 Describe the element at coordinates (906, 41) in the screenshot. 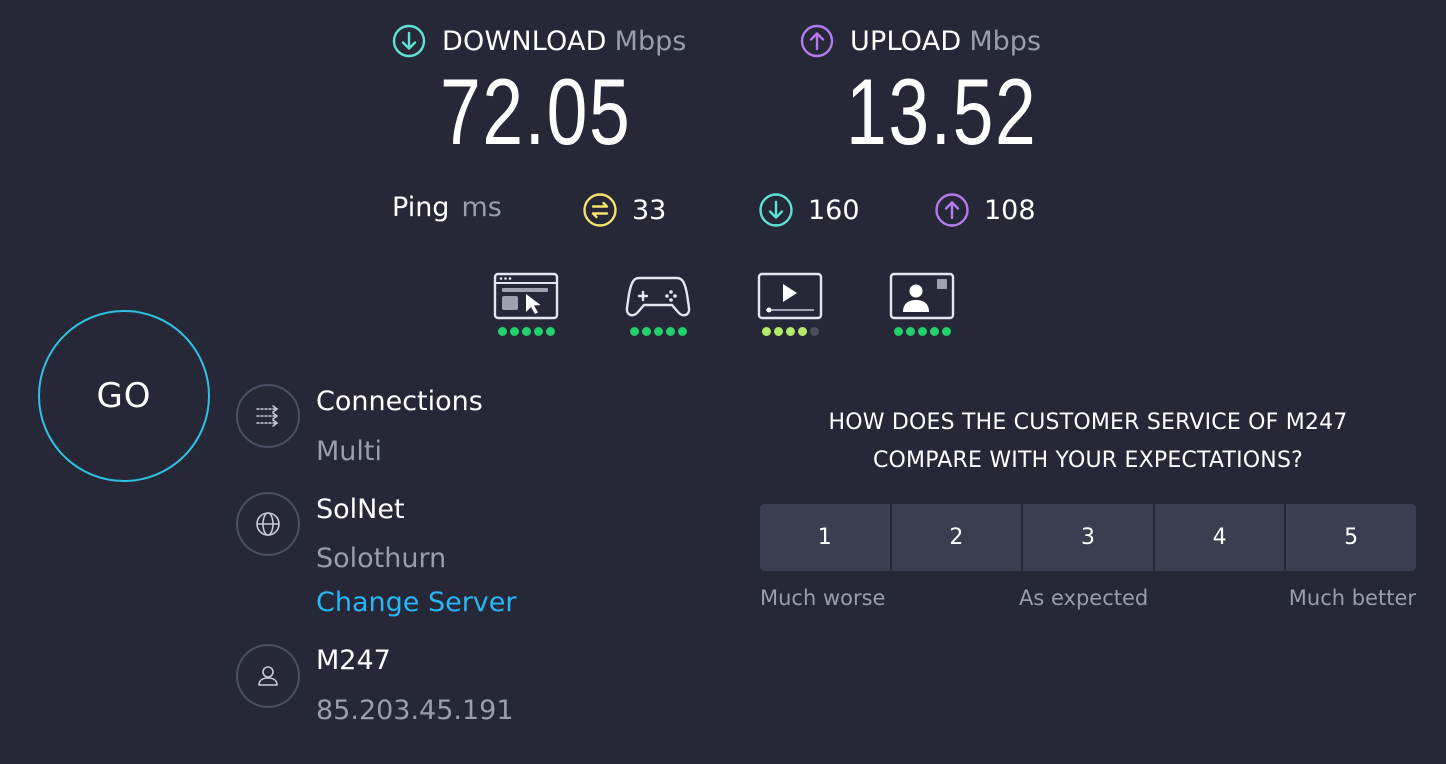

I see `upload-label: UPLOAD` at that location.